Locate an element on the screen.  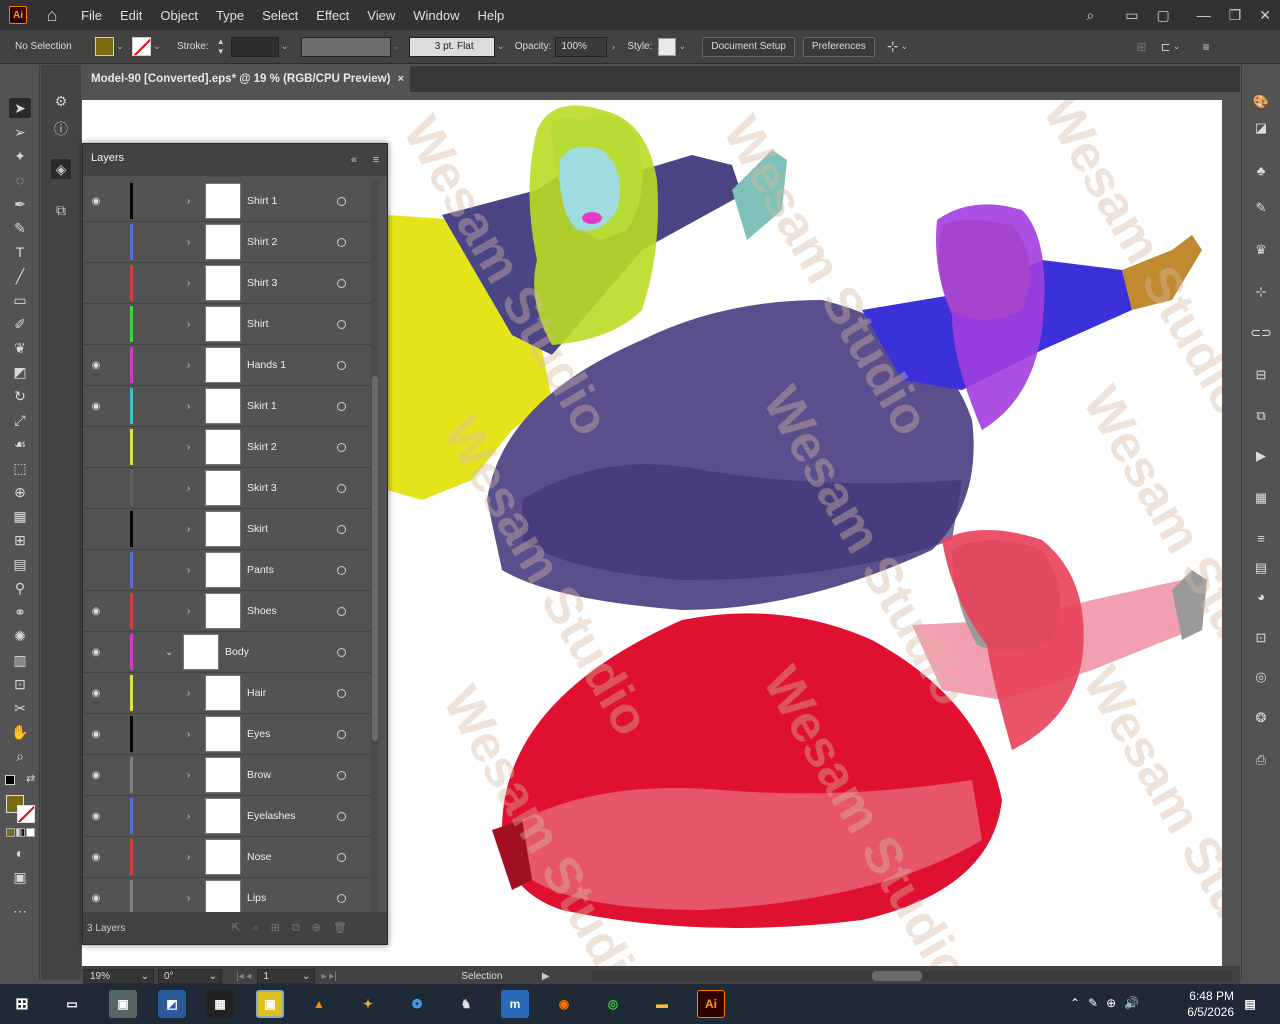
gradient-mode-icon is located at coordinates (20, 832).